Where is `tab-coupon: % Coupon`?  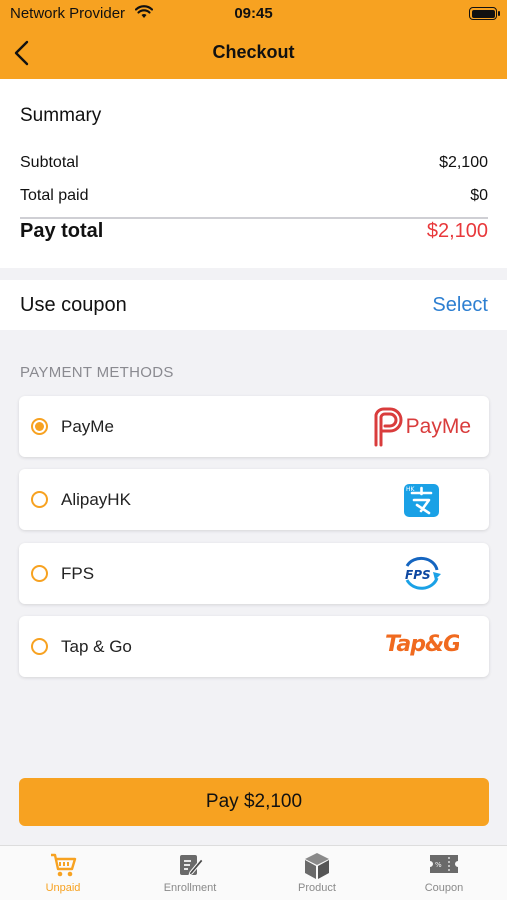 tab-coupon: % Coupon is located at coordinates (444, 873).